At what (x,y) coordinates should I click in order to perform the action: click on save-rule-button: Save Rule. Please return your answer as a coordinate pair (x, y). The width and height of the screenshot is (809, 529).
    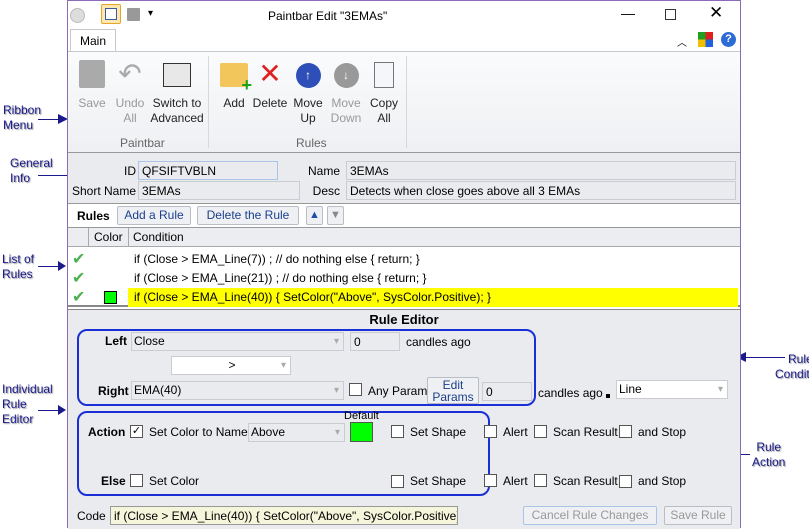
    Looking at the image, I should click on (698, 515).